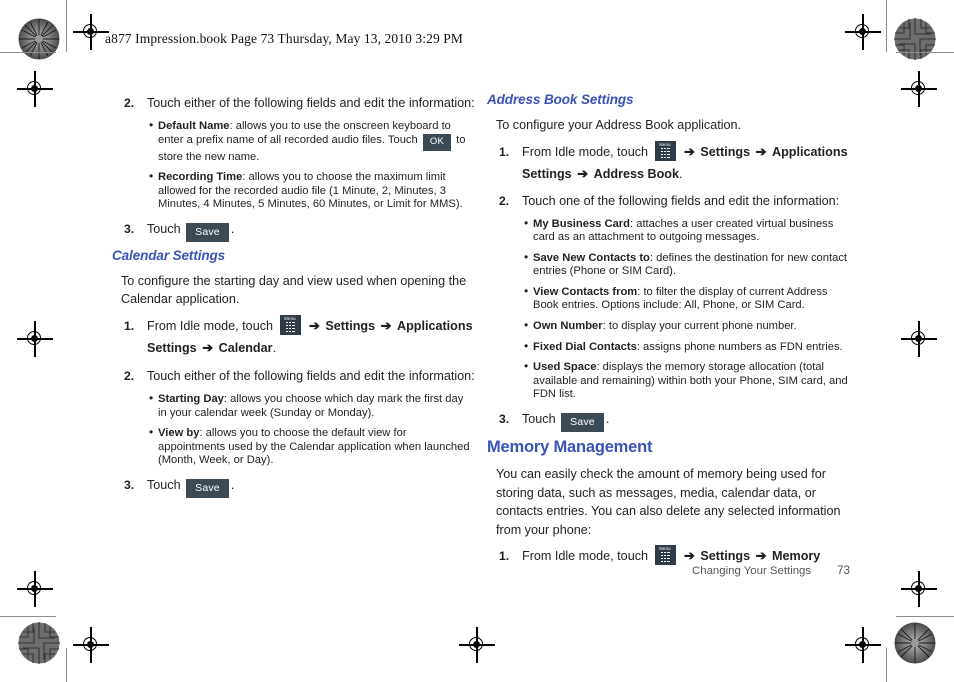 This screenshot has width=954, height=682. Describe the element at coordinates (39, 643) in the screenshot. I see `print-burst-target-bottom-left` at that location.